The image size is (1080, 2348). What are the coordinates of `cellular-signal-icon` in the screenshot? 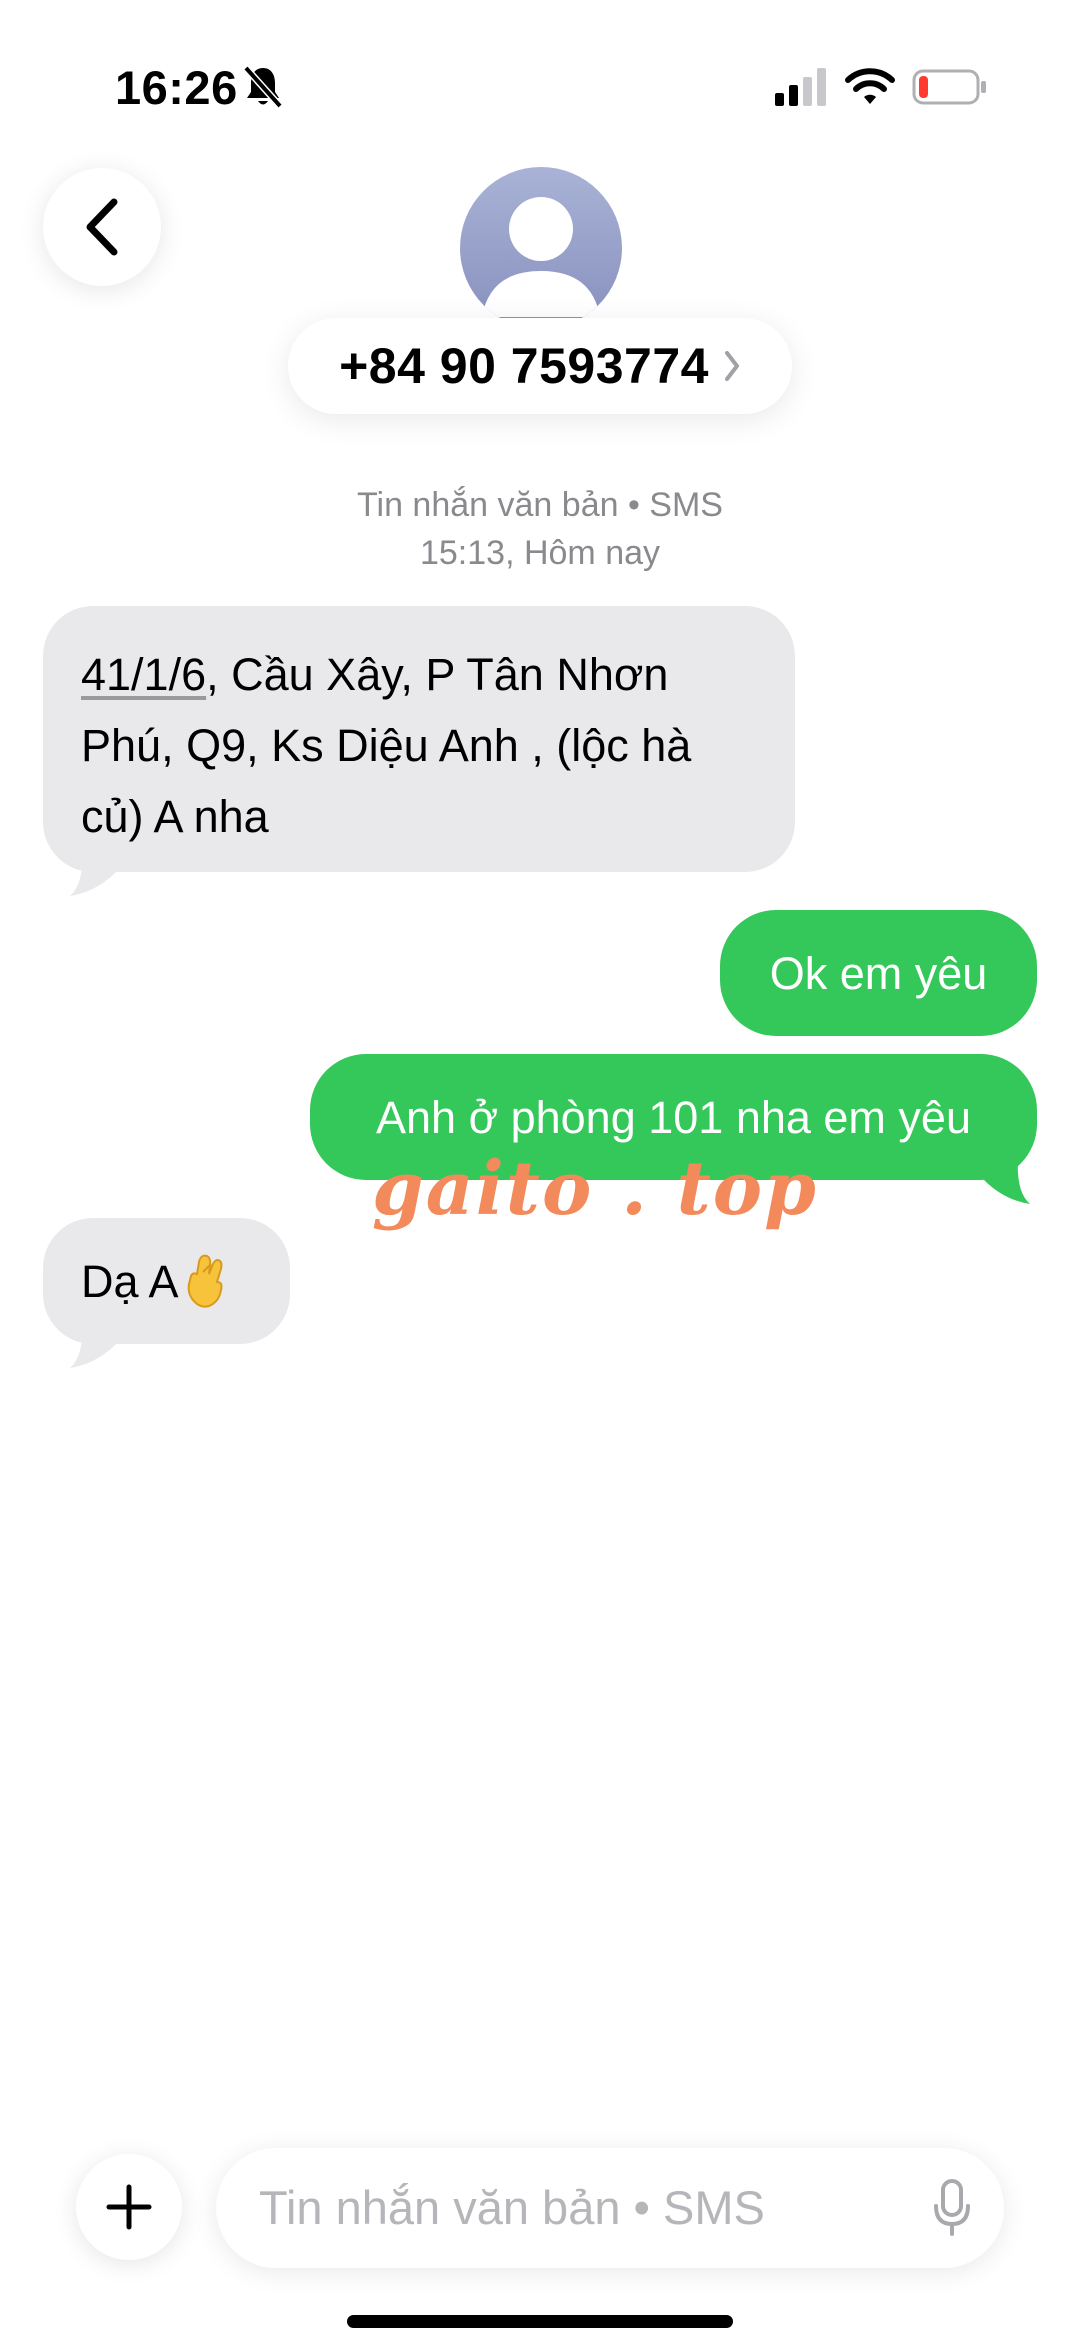 It's located at (800, 87).